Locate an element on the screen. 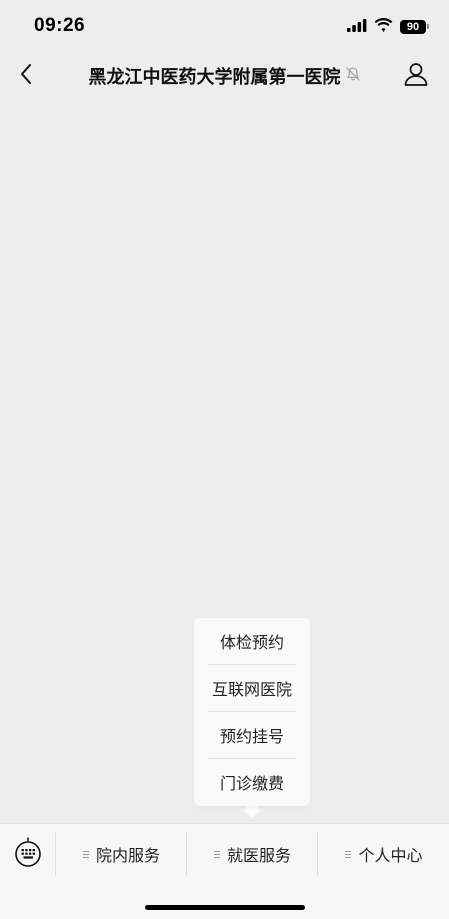  home-indicator is located at coordinates (225, 907).